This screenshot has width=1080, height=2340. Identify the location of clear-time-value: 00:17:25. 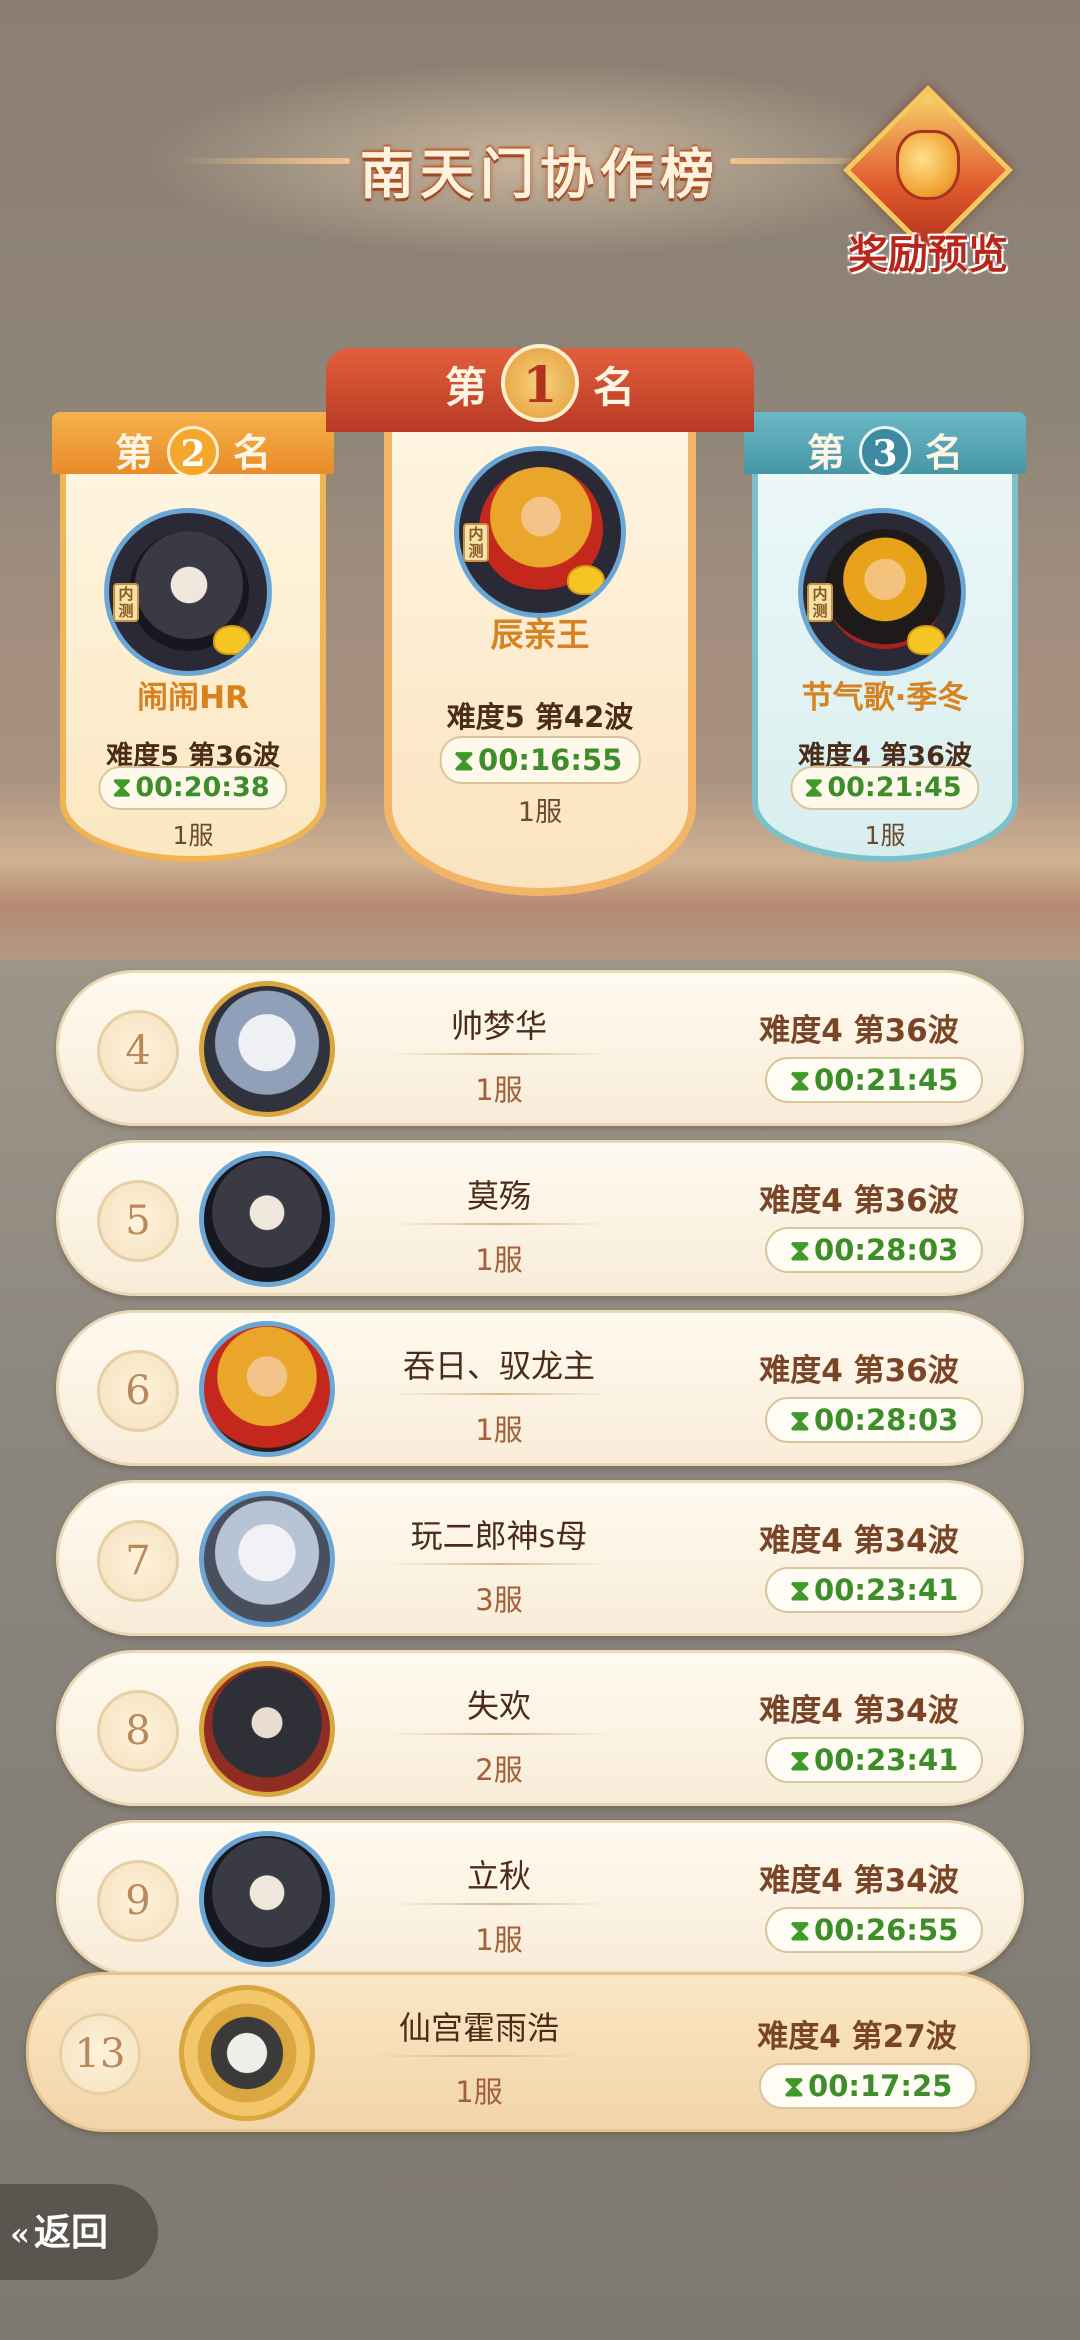
(880, 2086).